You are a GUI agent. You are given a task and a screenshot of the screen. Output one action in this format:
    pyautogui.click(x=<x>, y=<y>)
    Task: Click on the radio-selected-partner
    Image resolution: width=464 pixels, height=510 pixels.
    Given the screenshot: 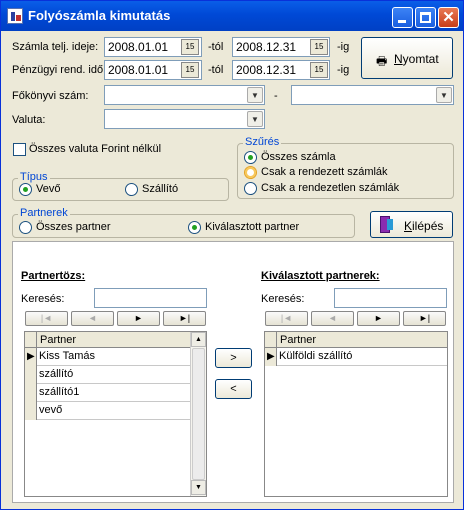 What is the action you would take?
    pyautogui.click(x=194, y=227)
    